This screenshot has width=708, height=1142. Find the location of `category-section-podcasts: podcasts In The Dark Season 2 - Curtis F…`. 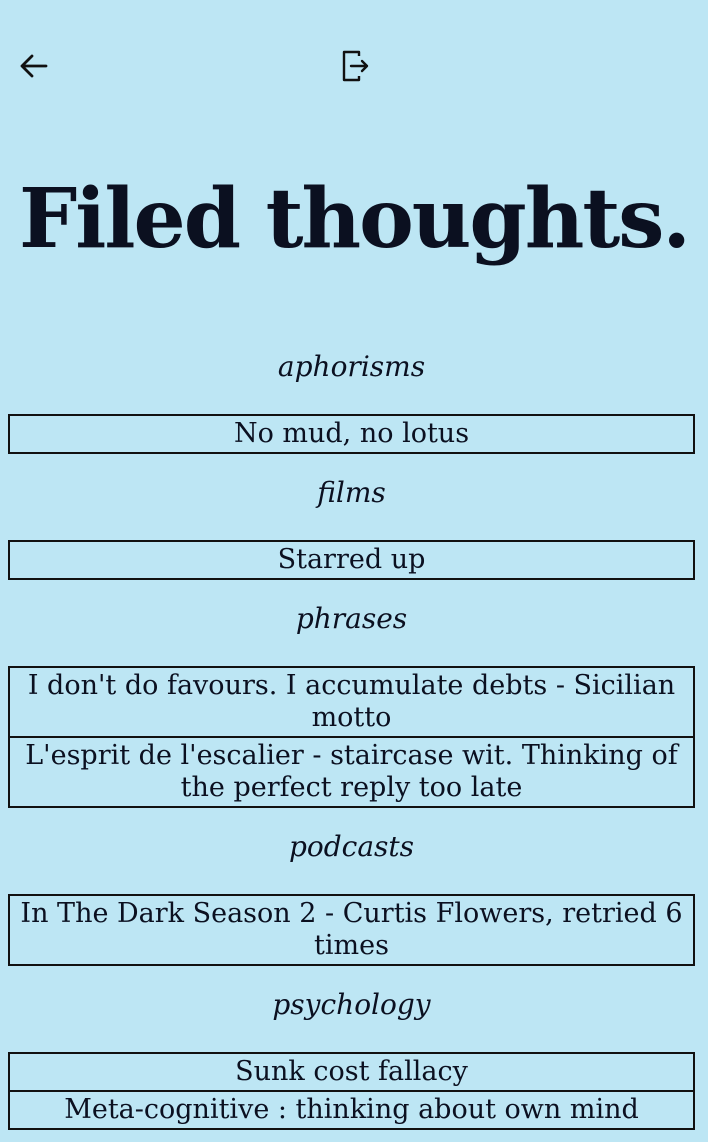

category-section-podcasts: podcasts In The Dark Season 2 - Curtis F… is located at coordinates (351, 893).